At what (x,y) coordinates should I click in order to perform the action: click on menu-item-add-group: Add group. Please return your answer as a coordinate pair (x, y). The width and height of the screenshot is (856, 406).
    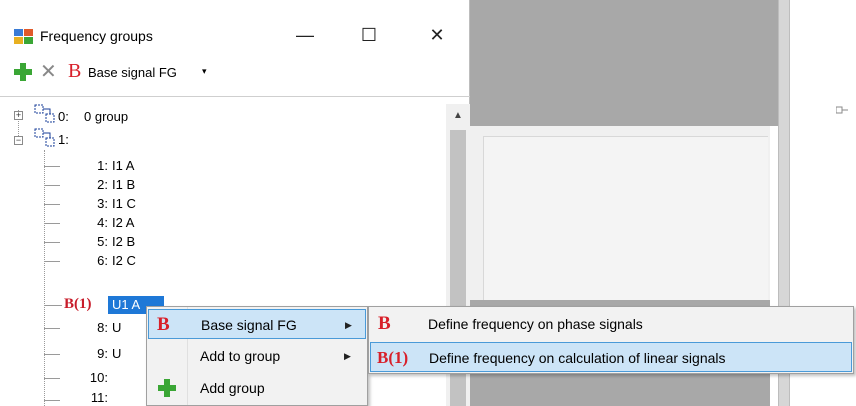
    Looking at the image, I should click on (257, 388).